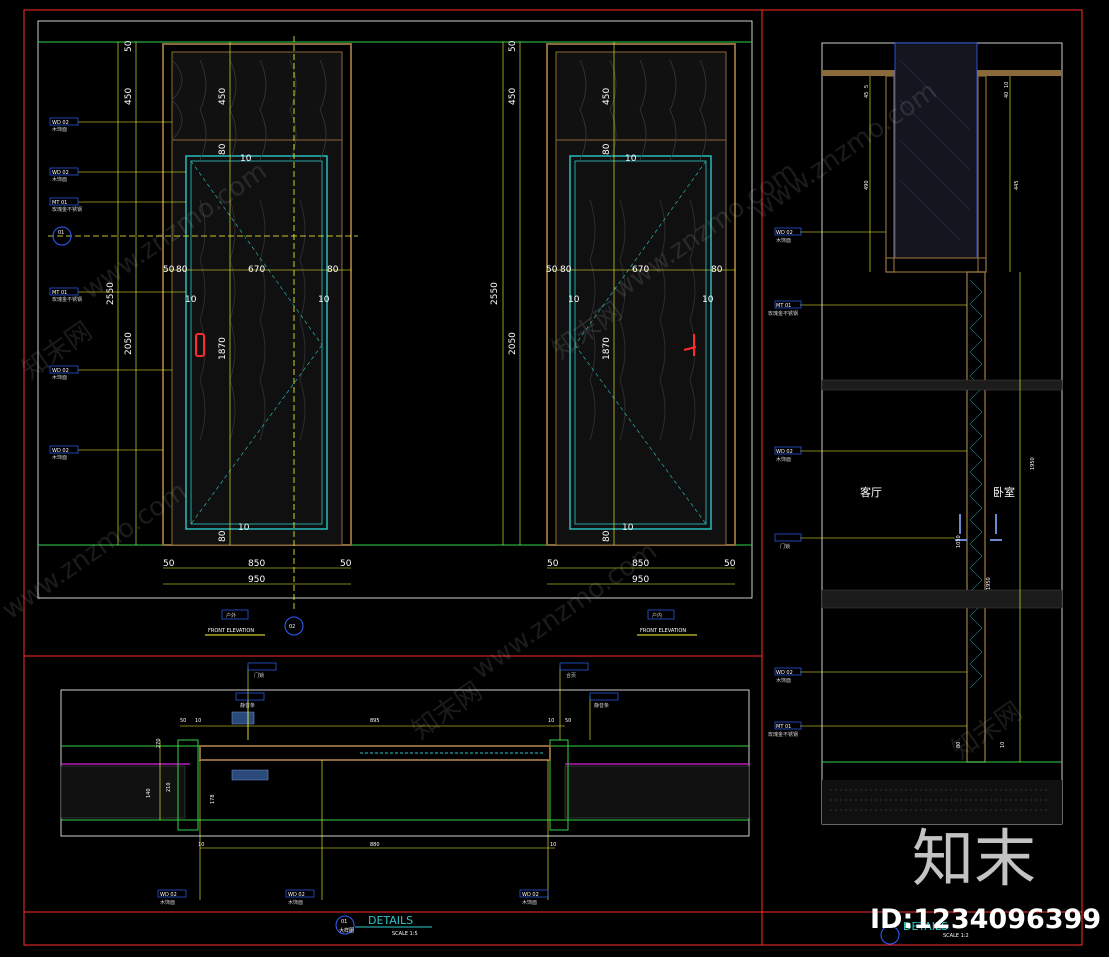  I want to click on svg-text: SCALE 1:5, so click(405, 934).